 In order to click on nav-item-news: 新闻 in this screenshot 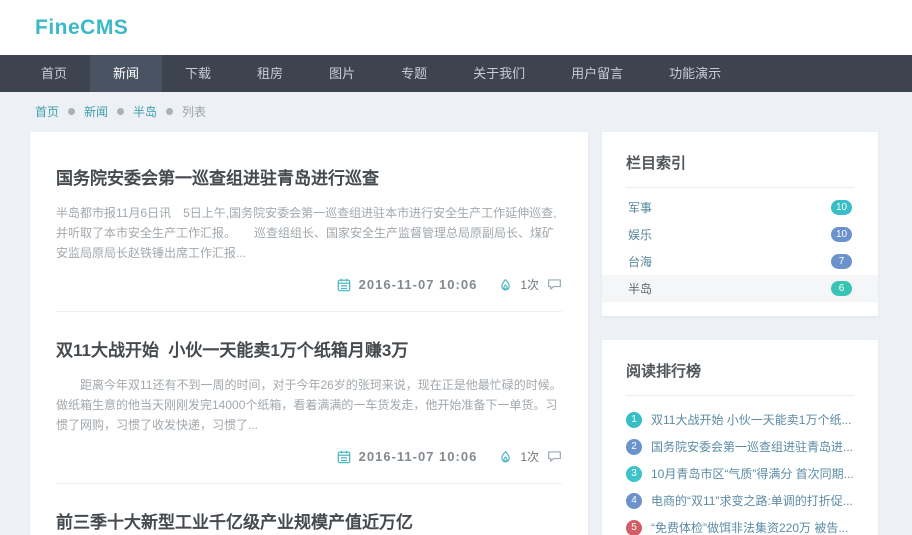, I will do `click(126, 73)`.